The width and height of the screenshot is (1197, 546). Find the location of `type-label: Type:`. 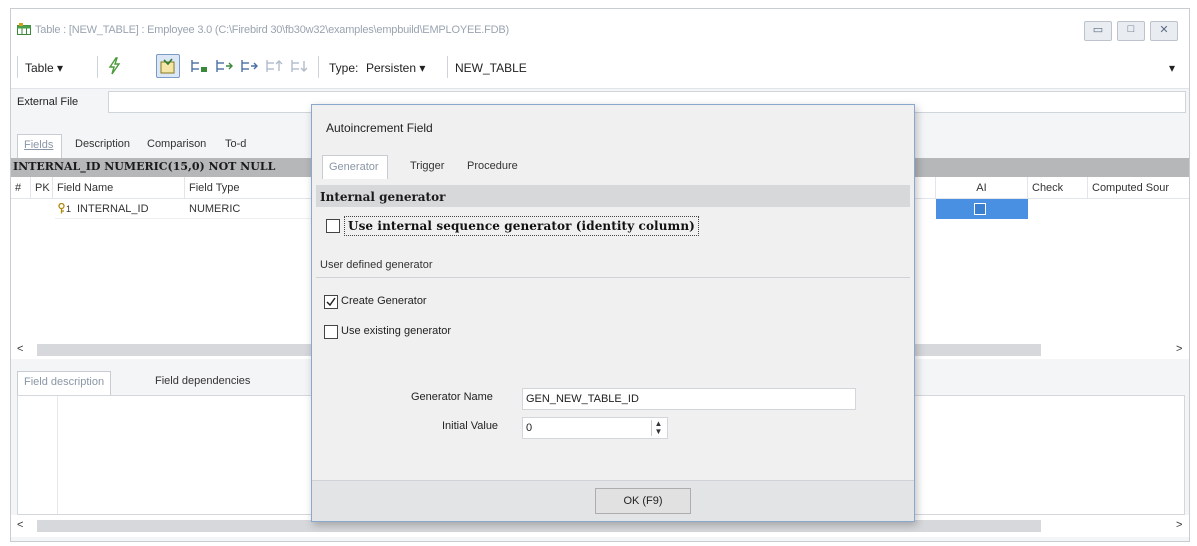

type-label: Type: is located at coordinates (344, 68).